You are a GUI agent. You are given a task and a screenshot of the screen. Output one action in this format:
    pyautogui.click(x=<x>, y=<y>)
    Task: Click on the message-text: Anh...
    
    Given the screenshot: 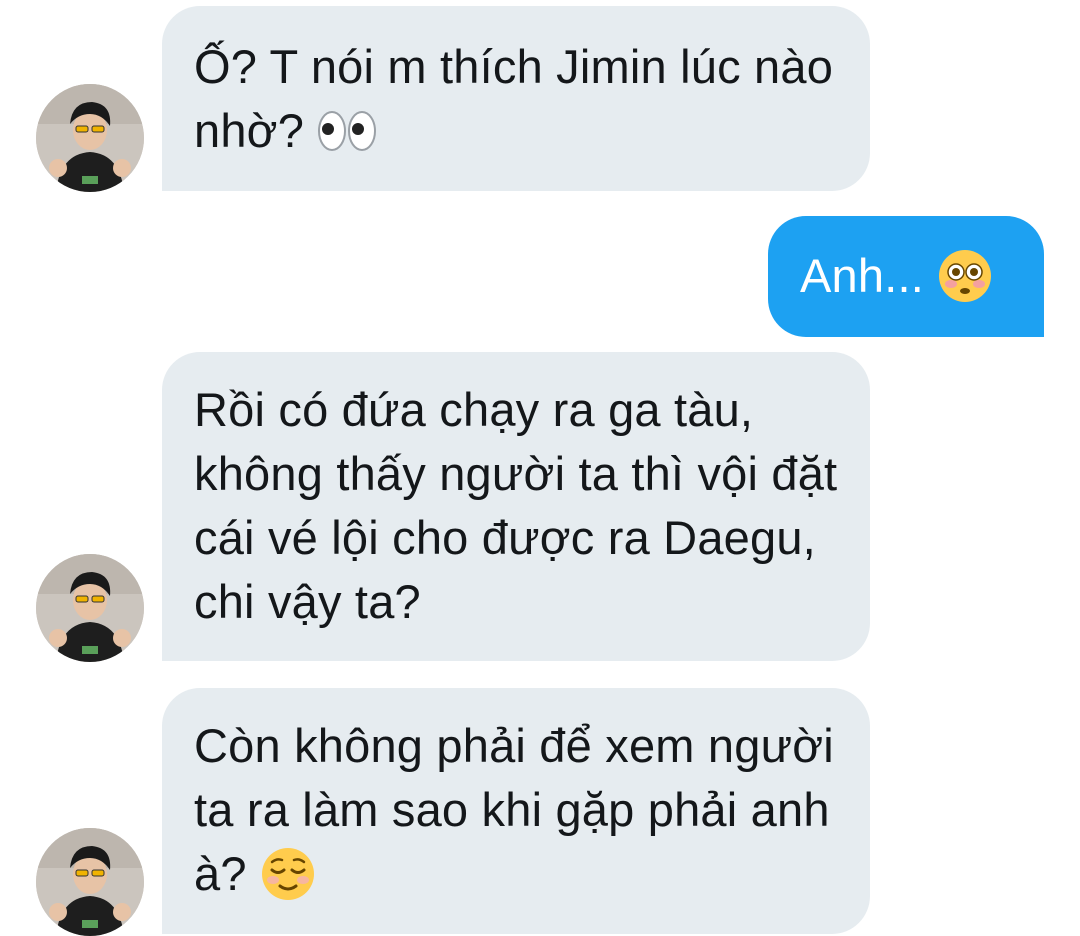 What is the action you would take?
    pyautogui.click(x=862, y=275)
    